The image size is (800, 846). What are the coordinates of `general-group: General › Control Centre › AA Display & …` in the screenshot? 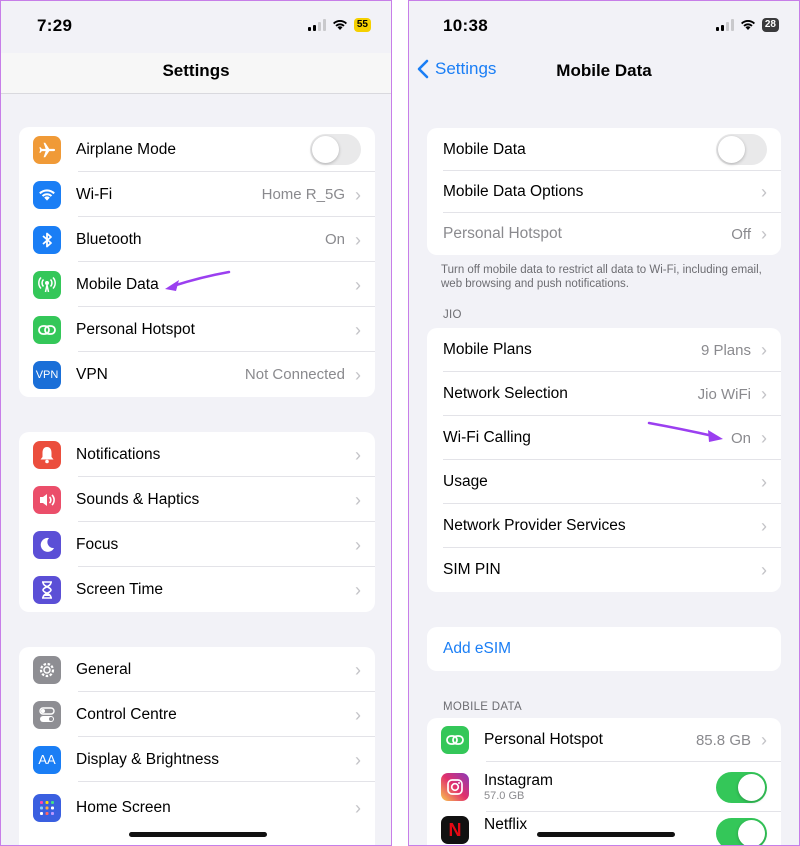 It's located at (197, 746).